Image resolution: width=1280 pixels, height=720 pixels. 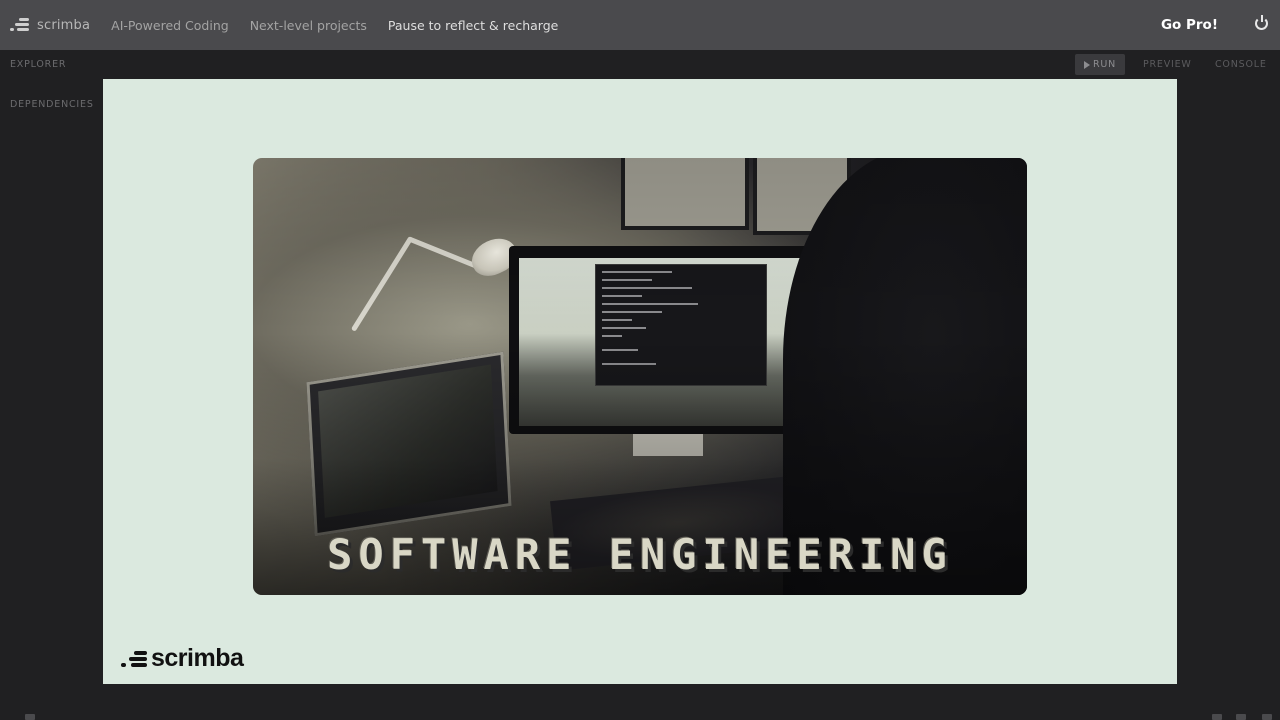 I want to click on run-button-label: RUN, so click(x=1104, y=64).